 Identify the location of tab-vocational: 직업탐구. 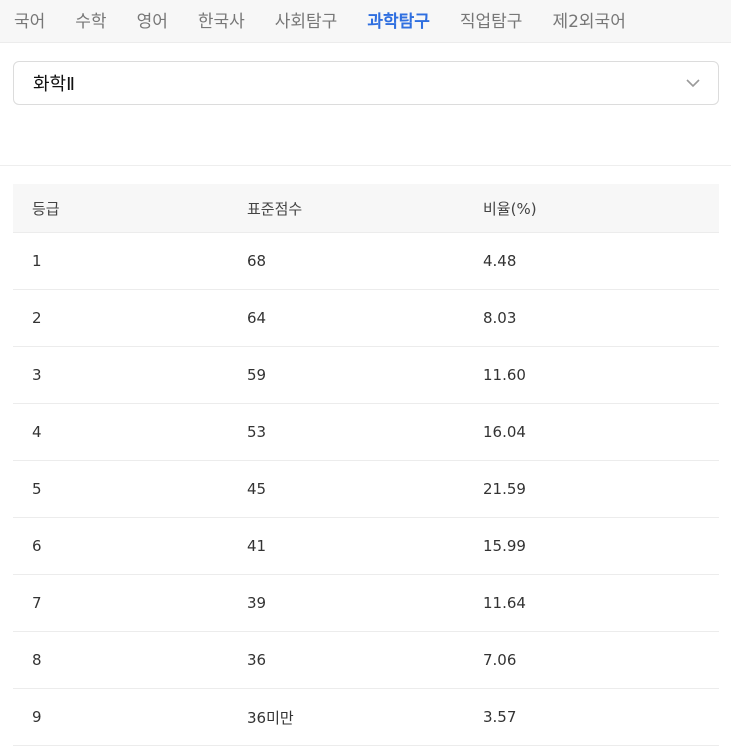
(491, 16).